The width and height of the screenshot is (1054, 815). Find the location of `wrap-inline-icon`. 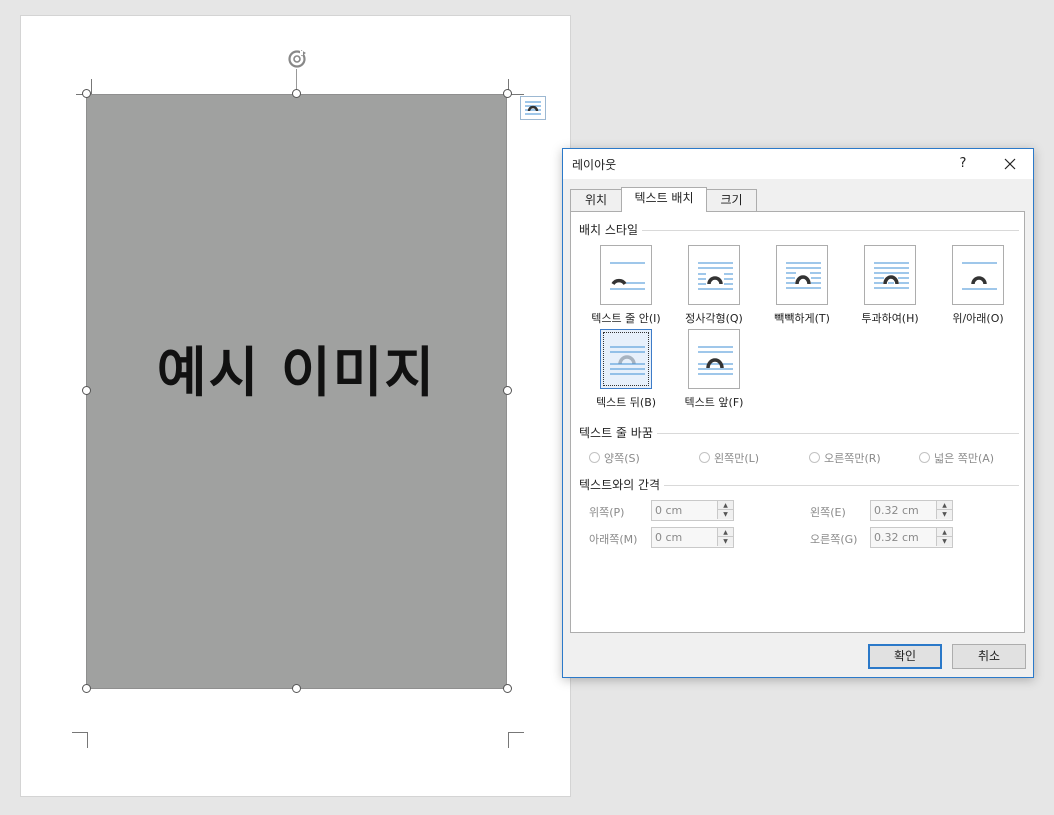

wrap-inline-icon is located at coordinates (626, 275).